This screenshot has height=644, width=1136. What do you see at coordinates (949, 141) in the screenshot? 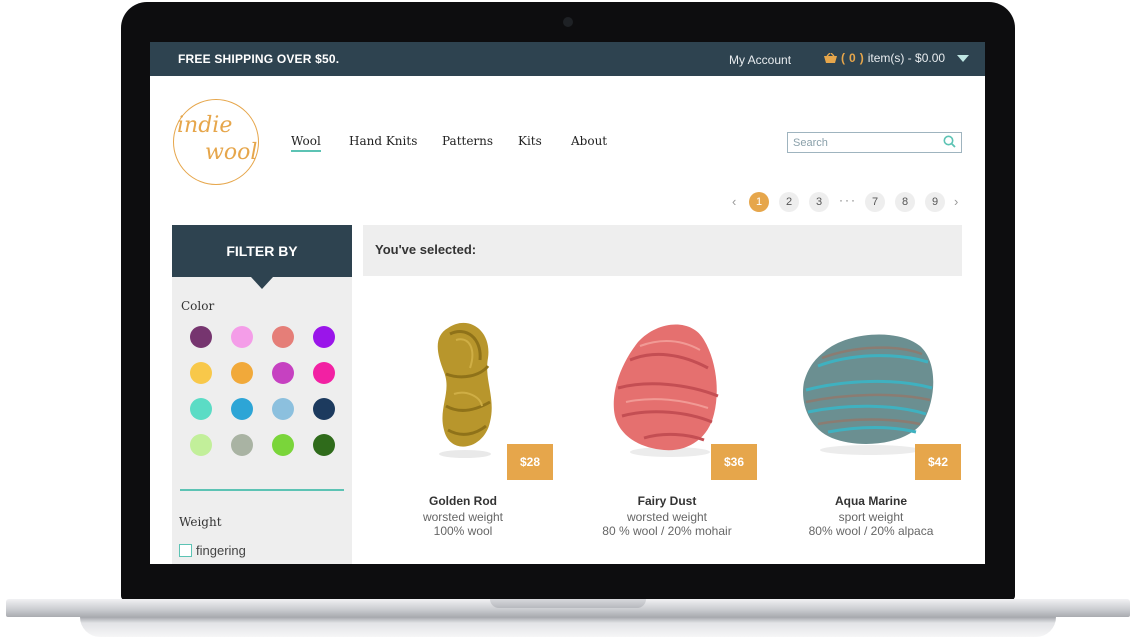
I see `magnifier-icon` at bounding box center [949, 141].